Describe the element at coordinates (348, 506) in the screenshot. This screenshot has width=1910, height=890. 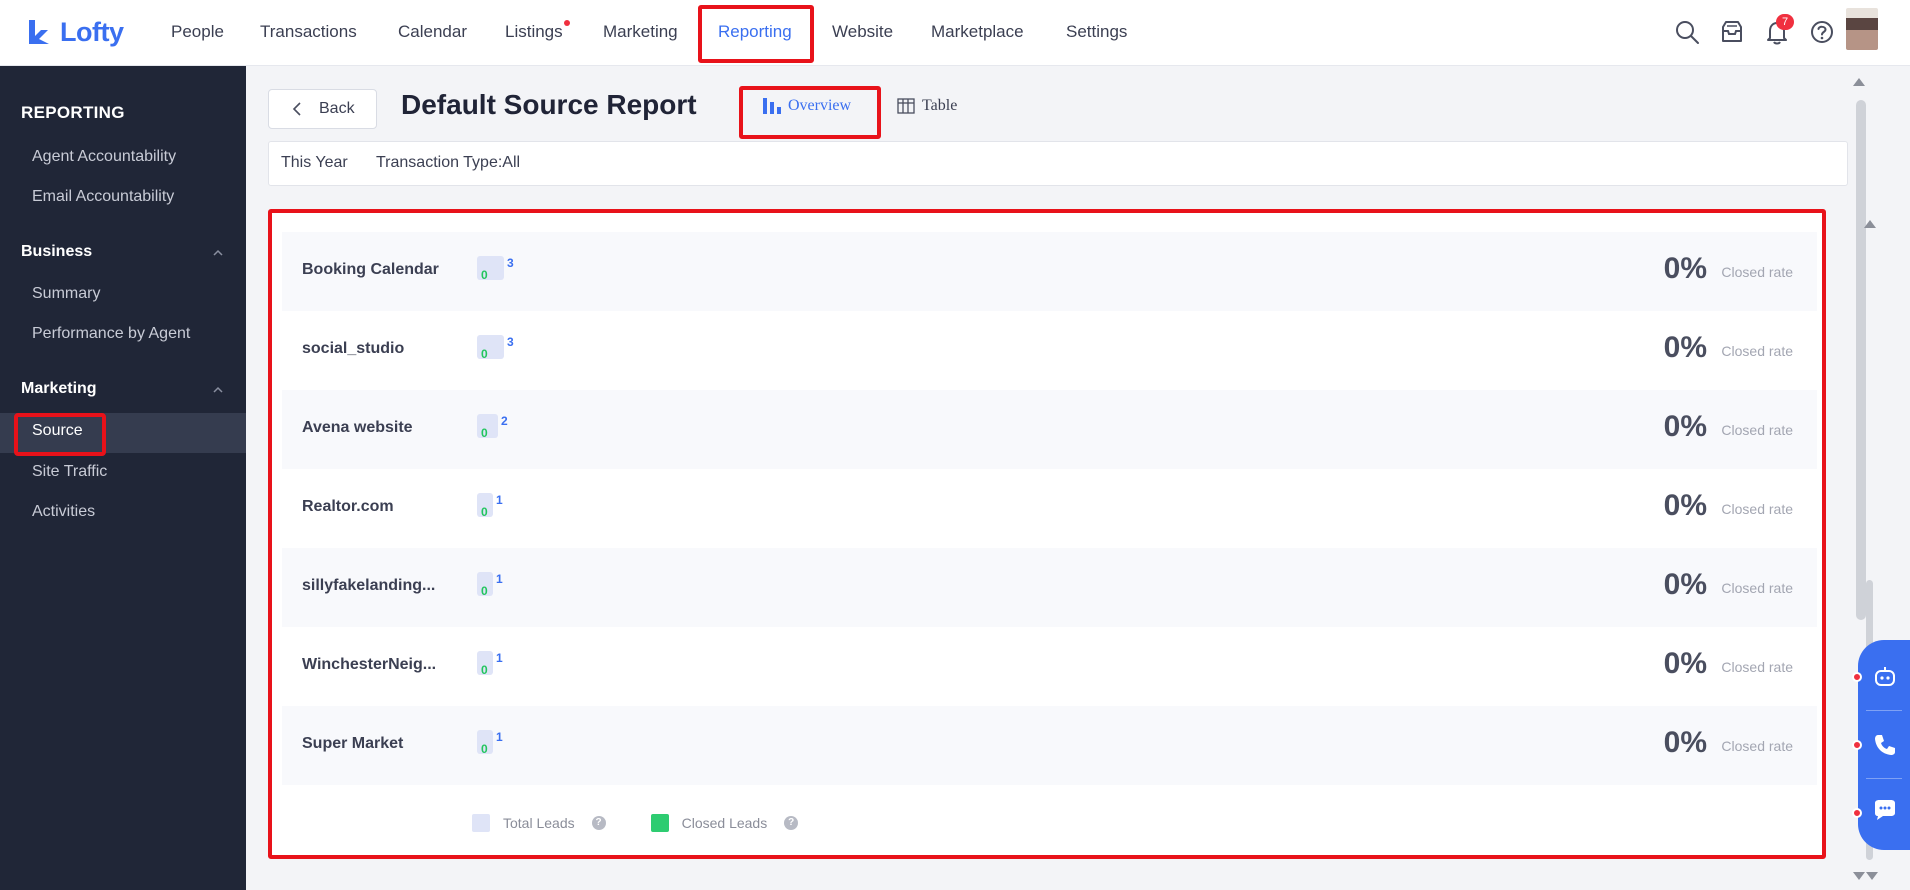
I see `source-name: Realtor.com` at that location.